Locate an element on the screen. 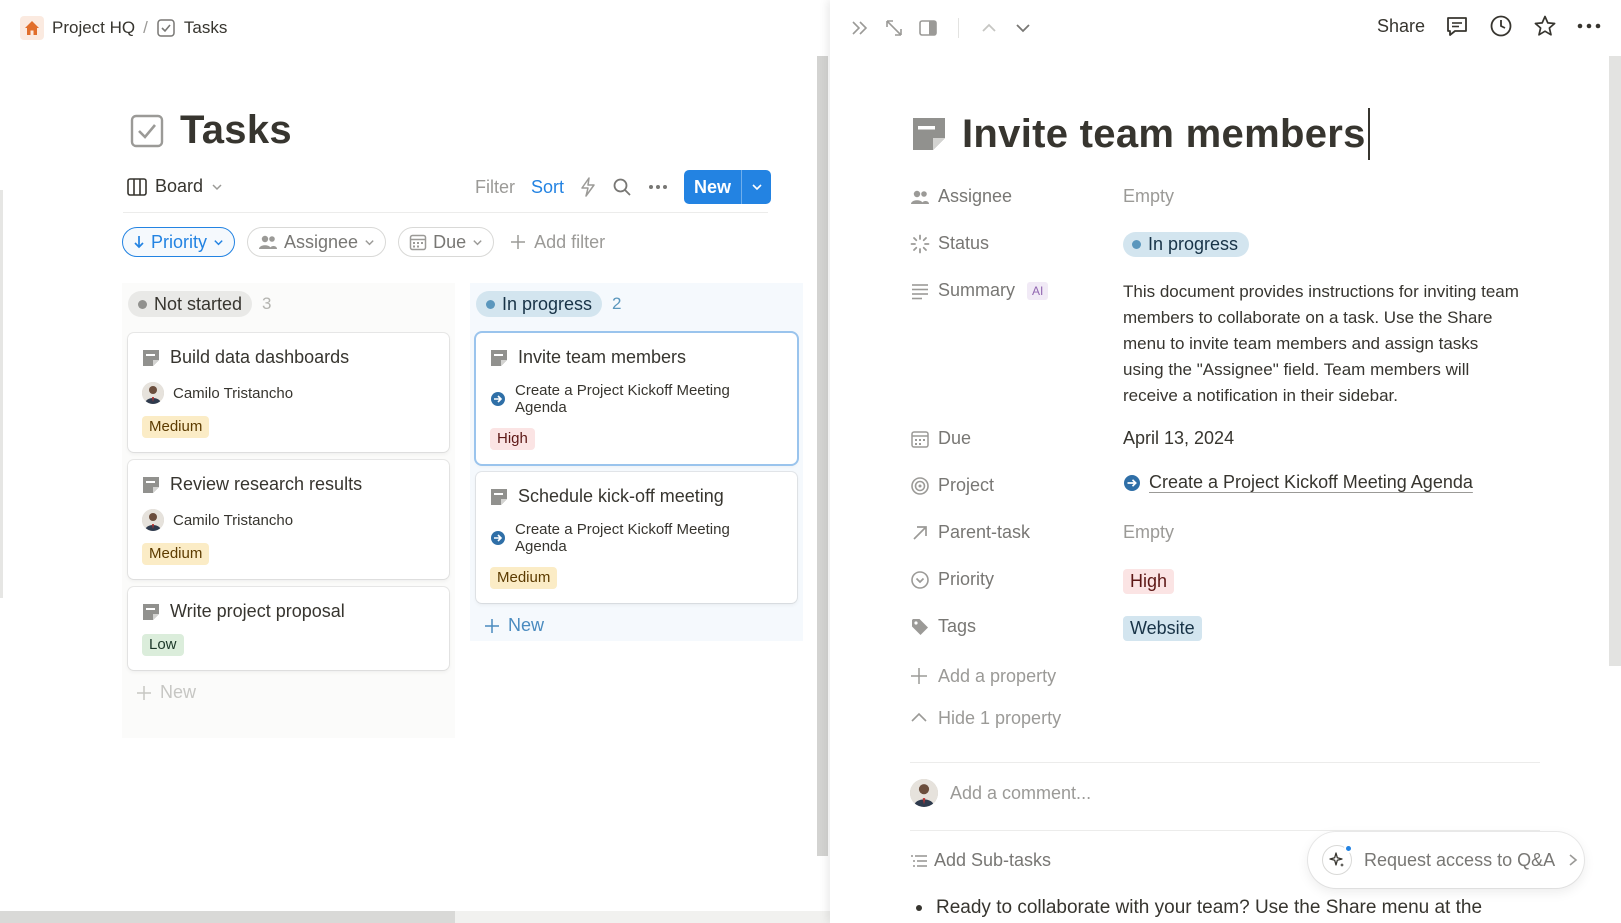 Image resolution: width=1621 pixels, height=923 pixels. new-button: New is located at coordinates (727, 187).